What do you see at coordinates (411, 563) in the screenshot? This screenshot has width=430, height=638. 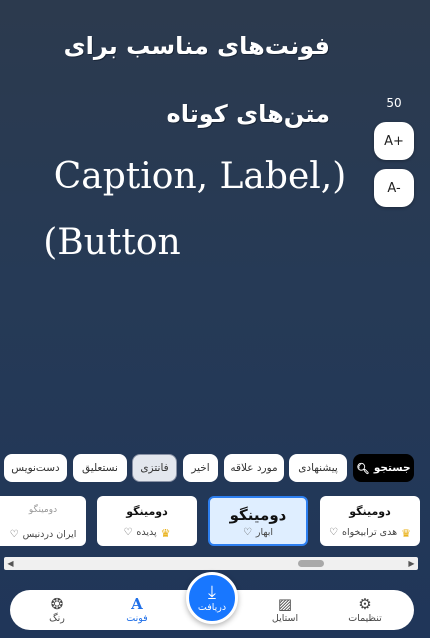 I see `scroll-right-icon: ▶` at bounding box center [411, 563].